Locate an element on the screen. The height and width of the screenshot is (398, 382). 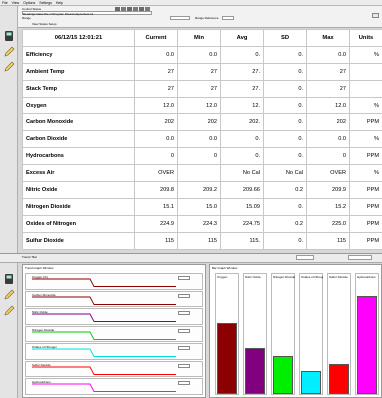
cell-min: 202 is located at coordinates (199, 122).